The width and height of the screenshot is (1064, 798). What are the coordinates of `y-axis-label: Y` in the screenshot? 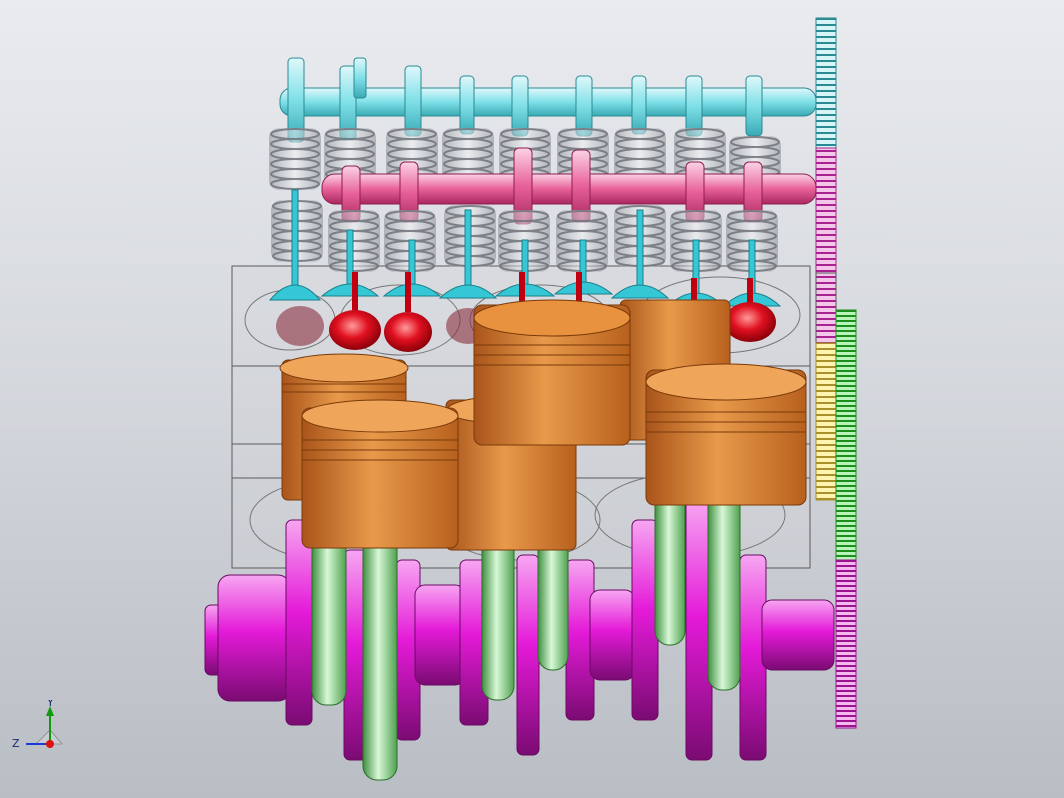 It's located at (50, 704).